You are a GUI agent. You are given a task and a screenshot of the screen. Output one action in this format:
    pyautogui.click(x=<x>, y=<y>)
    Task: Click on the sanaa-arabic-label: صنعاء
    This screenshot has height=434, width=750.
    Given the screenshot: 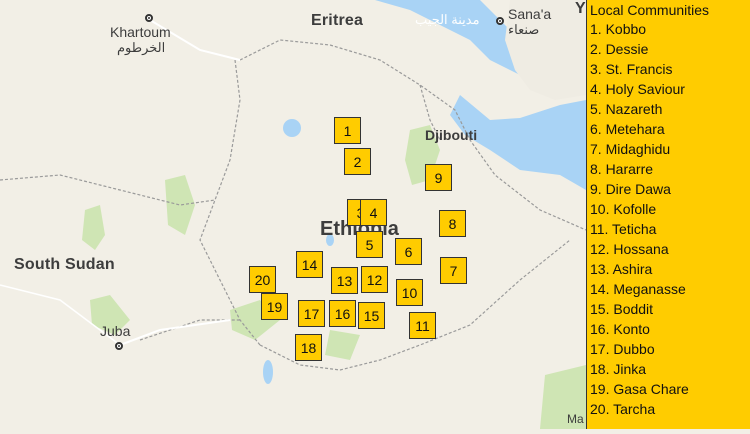 What is the action you would take?
    pyautogui.click(x=524, y=29)
    